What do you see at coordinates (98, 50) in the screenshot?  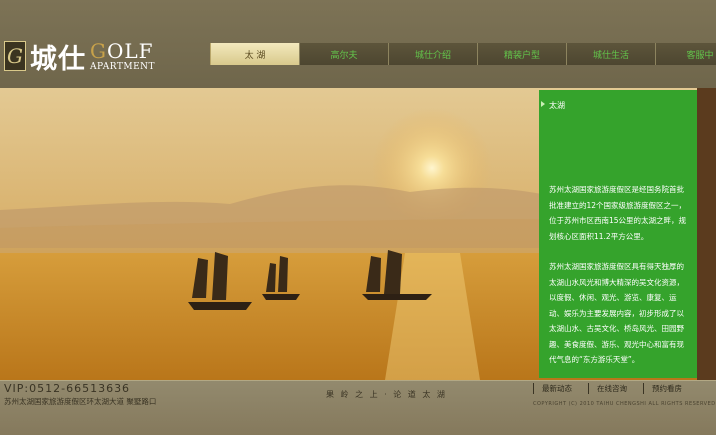 I see `logo-golf-initial: G` at bounding box center [98, 50].